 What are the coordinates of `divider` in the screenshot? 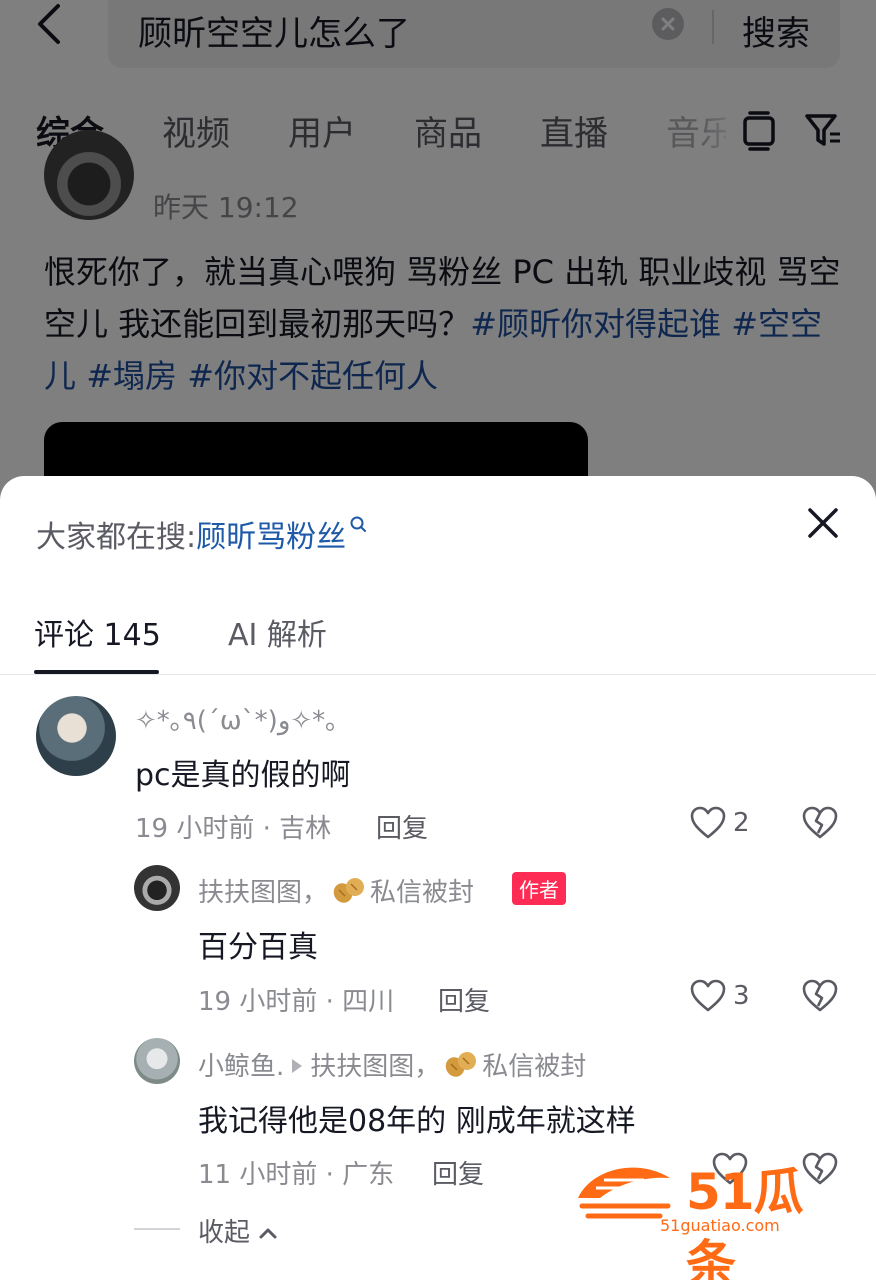 It's located at (438, 674).